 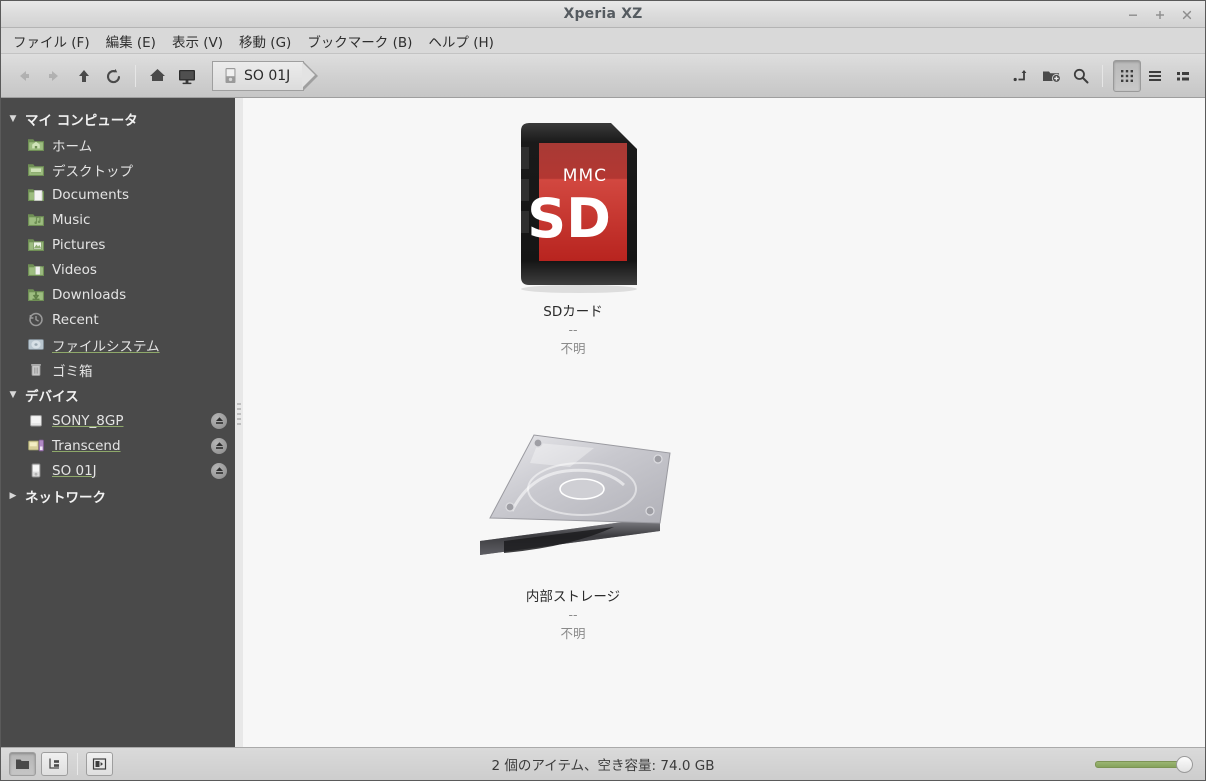 I want to click on sidebar-item-recent: Recent, so click(x=118, y=319).